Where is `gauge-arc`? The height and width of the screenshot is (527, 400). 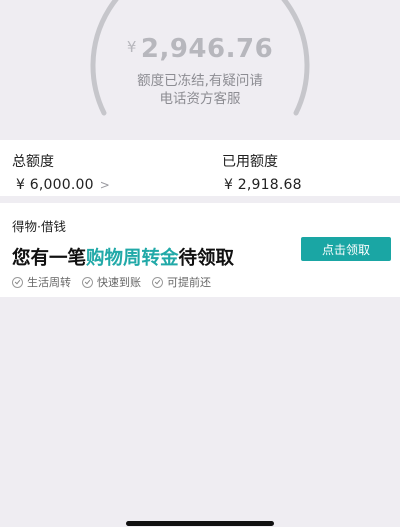 gauge-arc is located at coordinates (200, 58).